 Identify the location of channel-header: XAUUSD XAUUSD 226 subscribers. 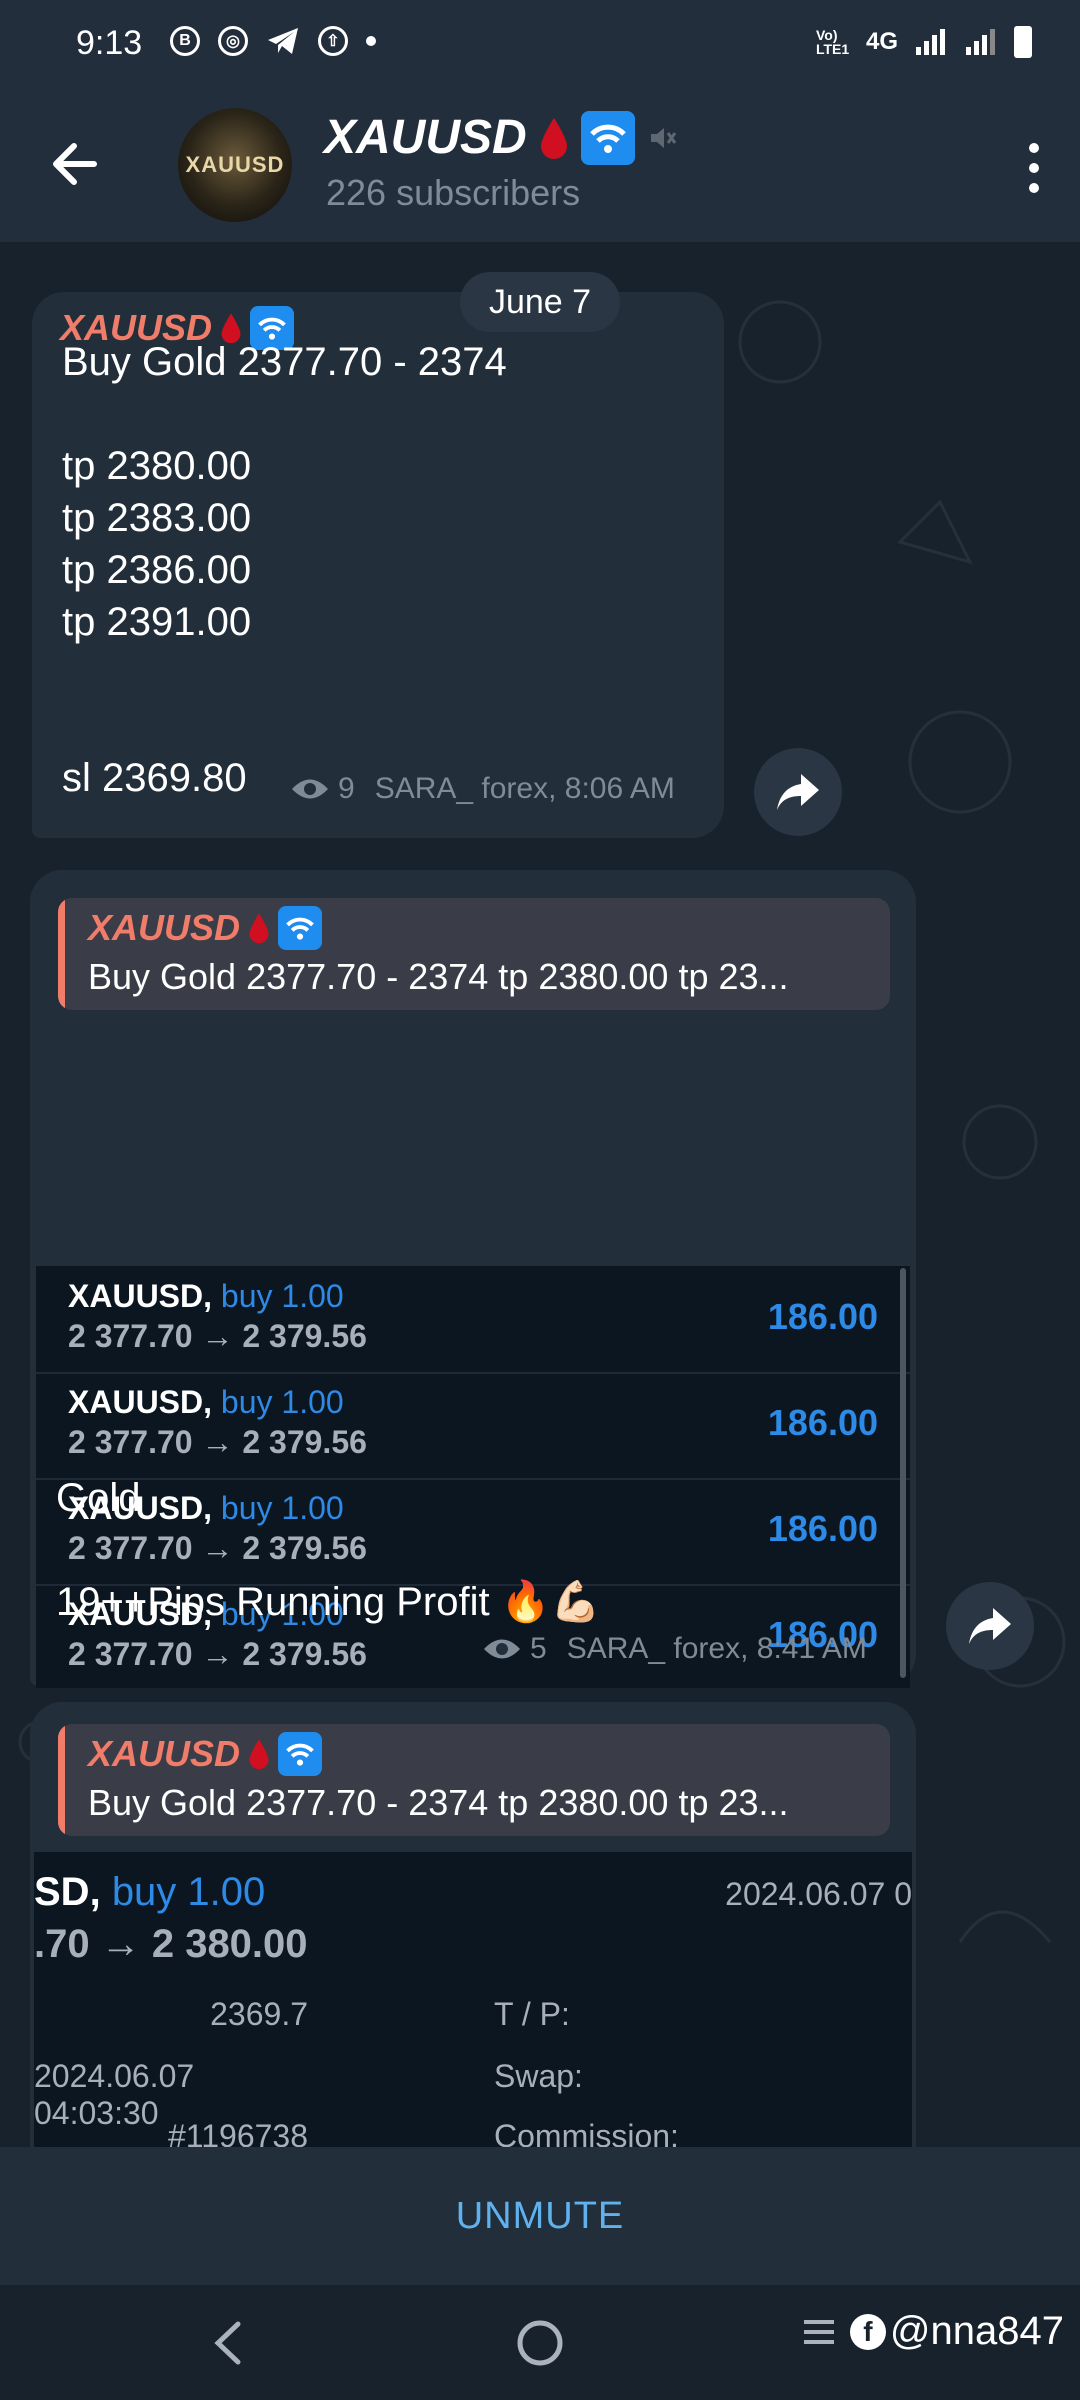
(540, 165).